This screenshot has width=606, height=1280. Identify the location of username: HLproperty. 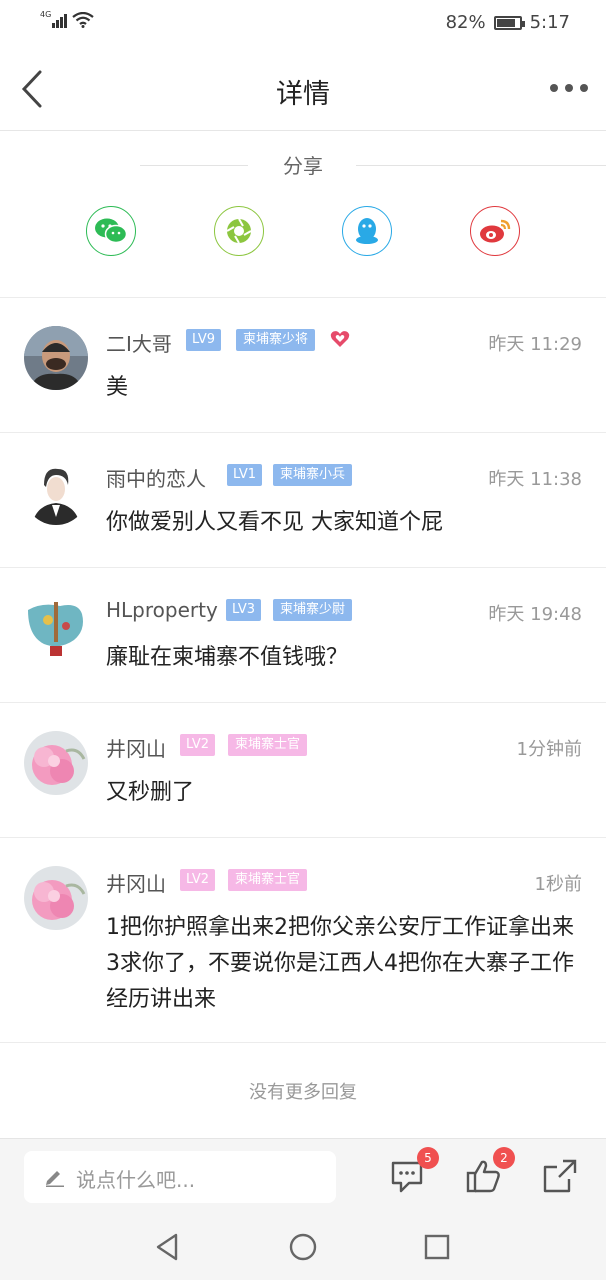
(162, 610).